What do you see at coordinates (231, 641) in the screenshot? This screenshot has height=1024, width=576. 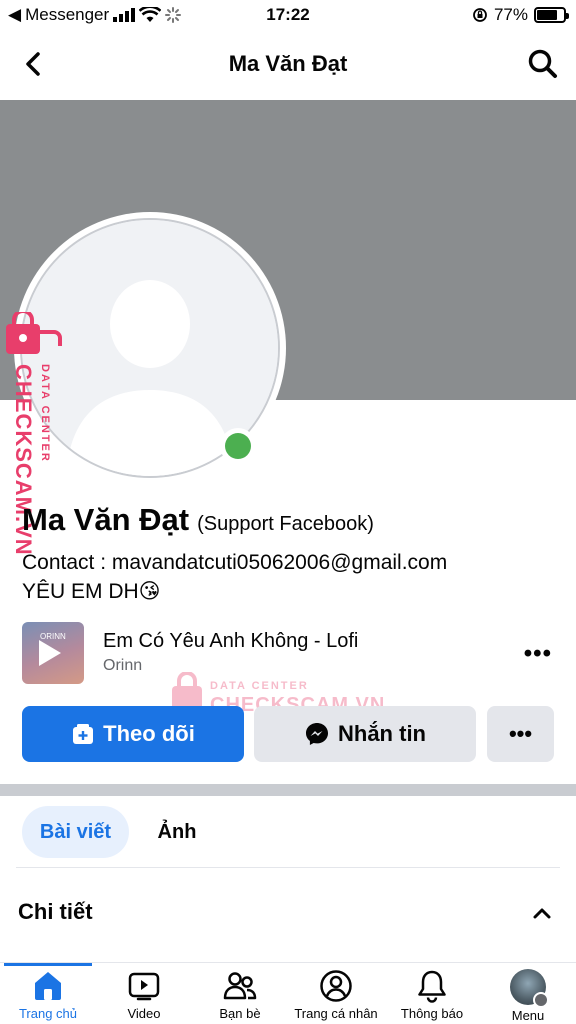 I see `music-song-title: Em Có Yêu Anh Không - Lofi` at bounding box center [231, 641].